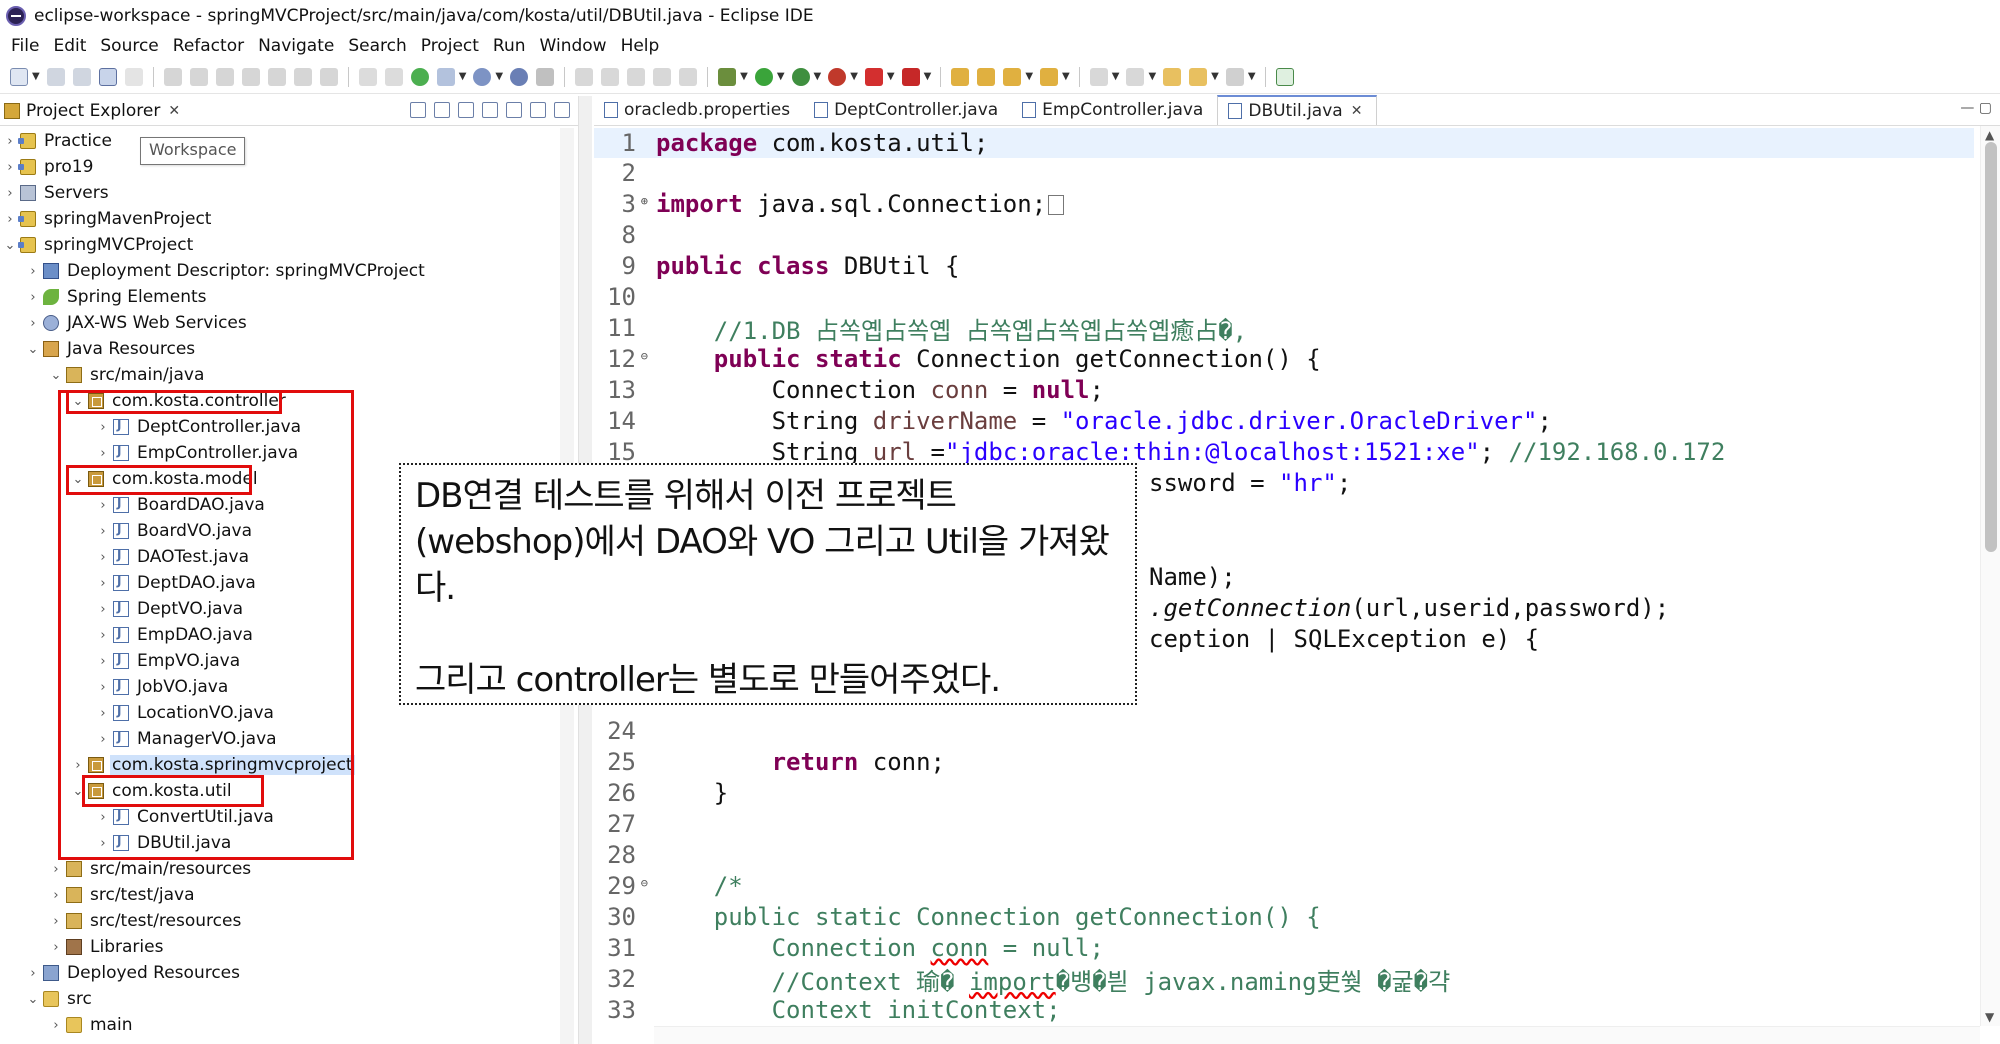 This screenshot has width=2000, height=1044. I want to click on stop-dropdown-icon: ▼, so click(891, 76).